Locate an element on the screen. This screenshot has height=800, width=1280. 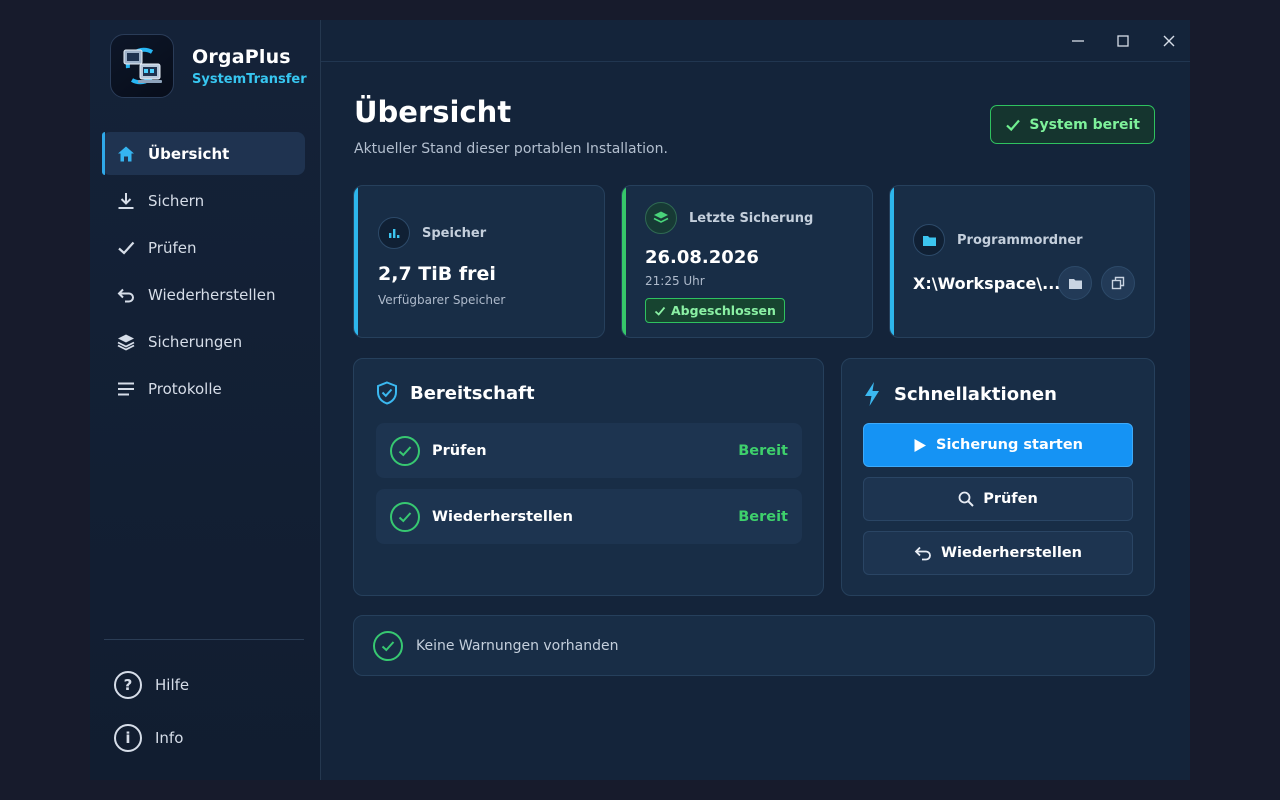
help-icon: ? is located at coordinates (128, 685).